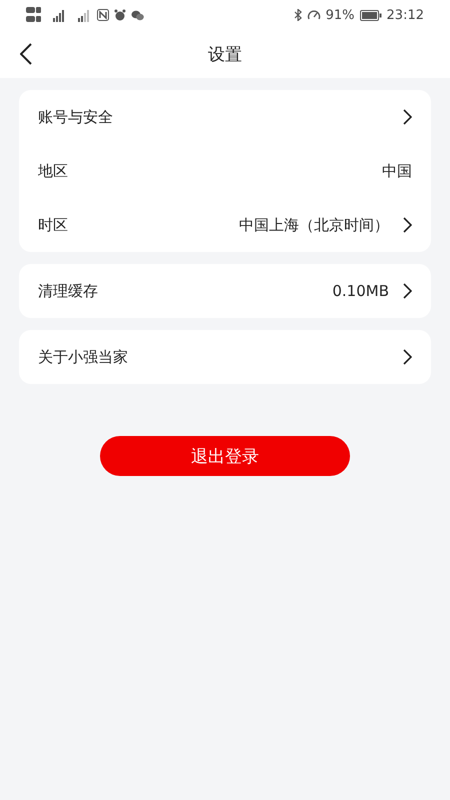 This screenshot has height=800, width=450. Describe the element at coordinates (83, 357) in the screenshot. I see `row-label: 关于小强当家` at that location.